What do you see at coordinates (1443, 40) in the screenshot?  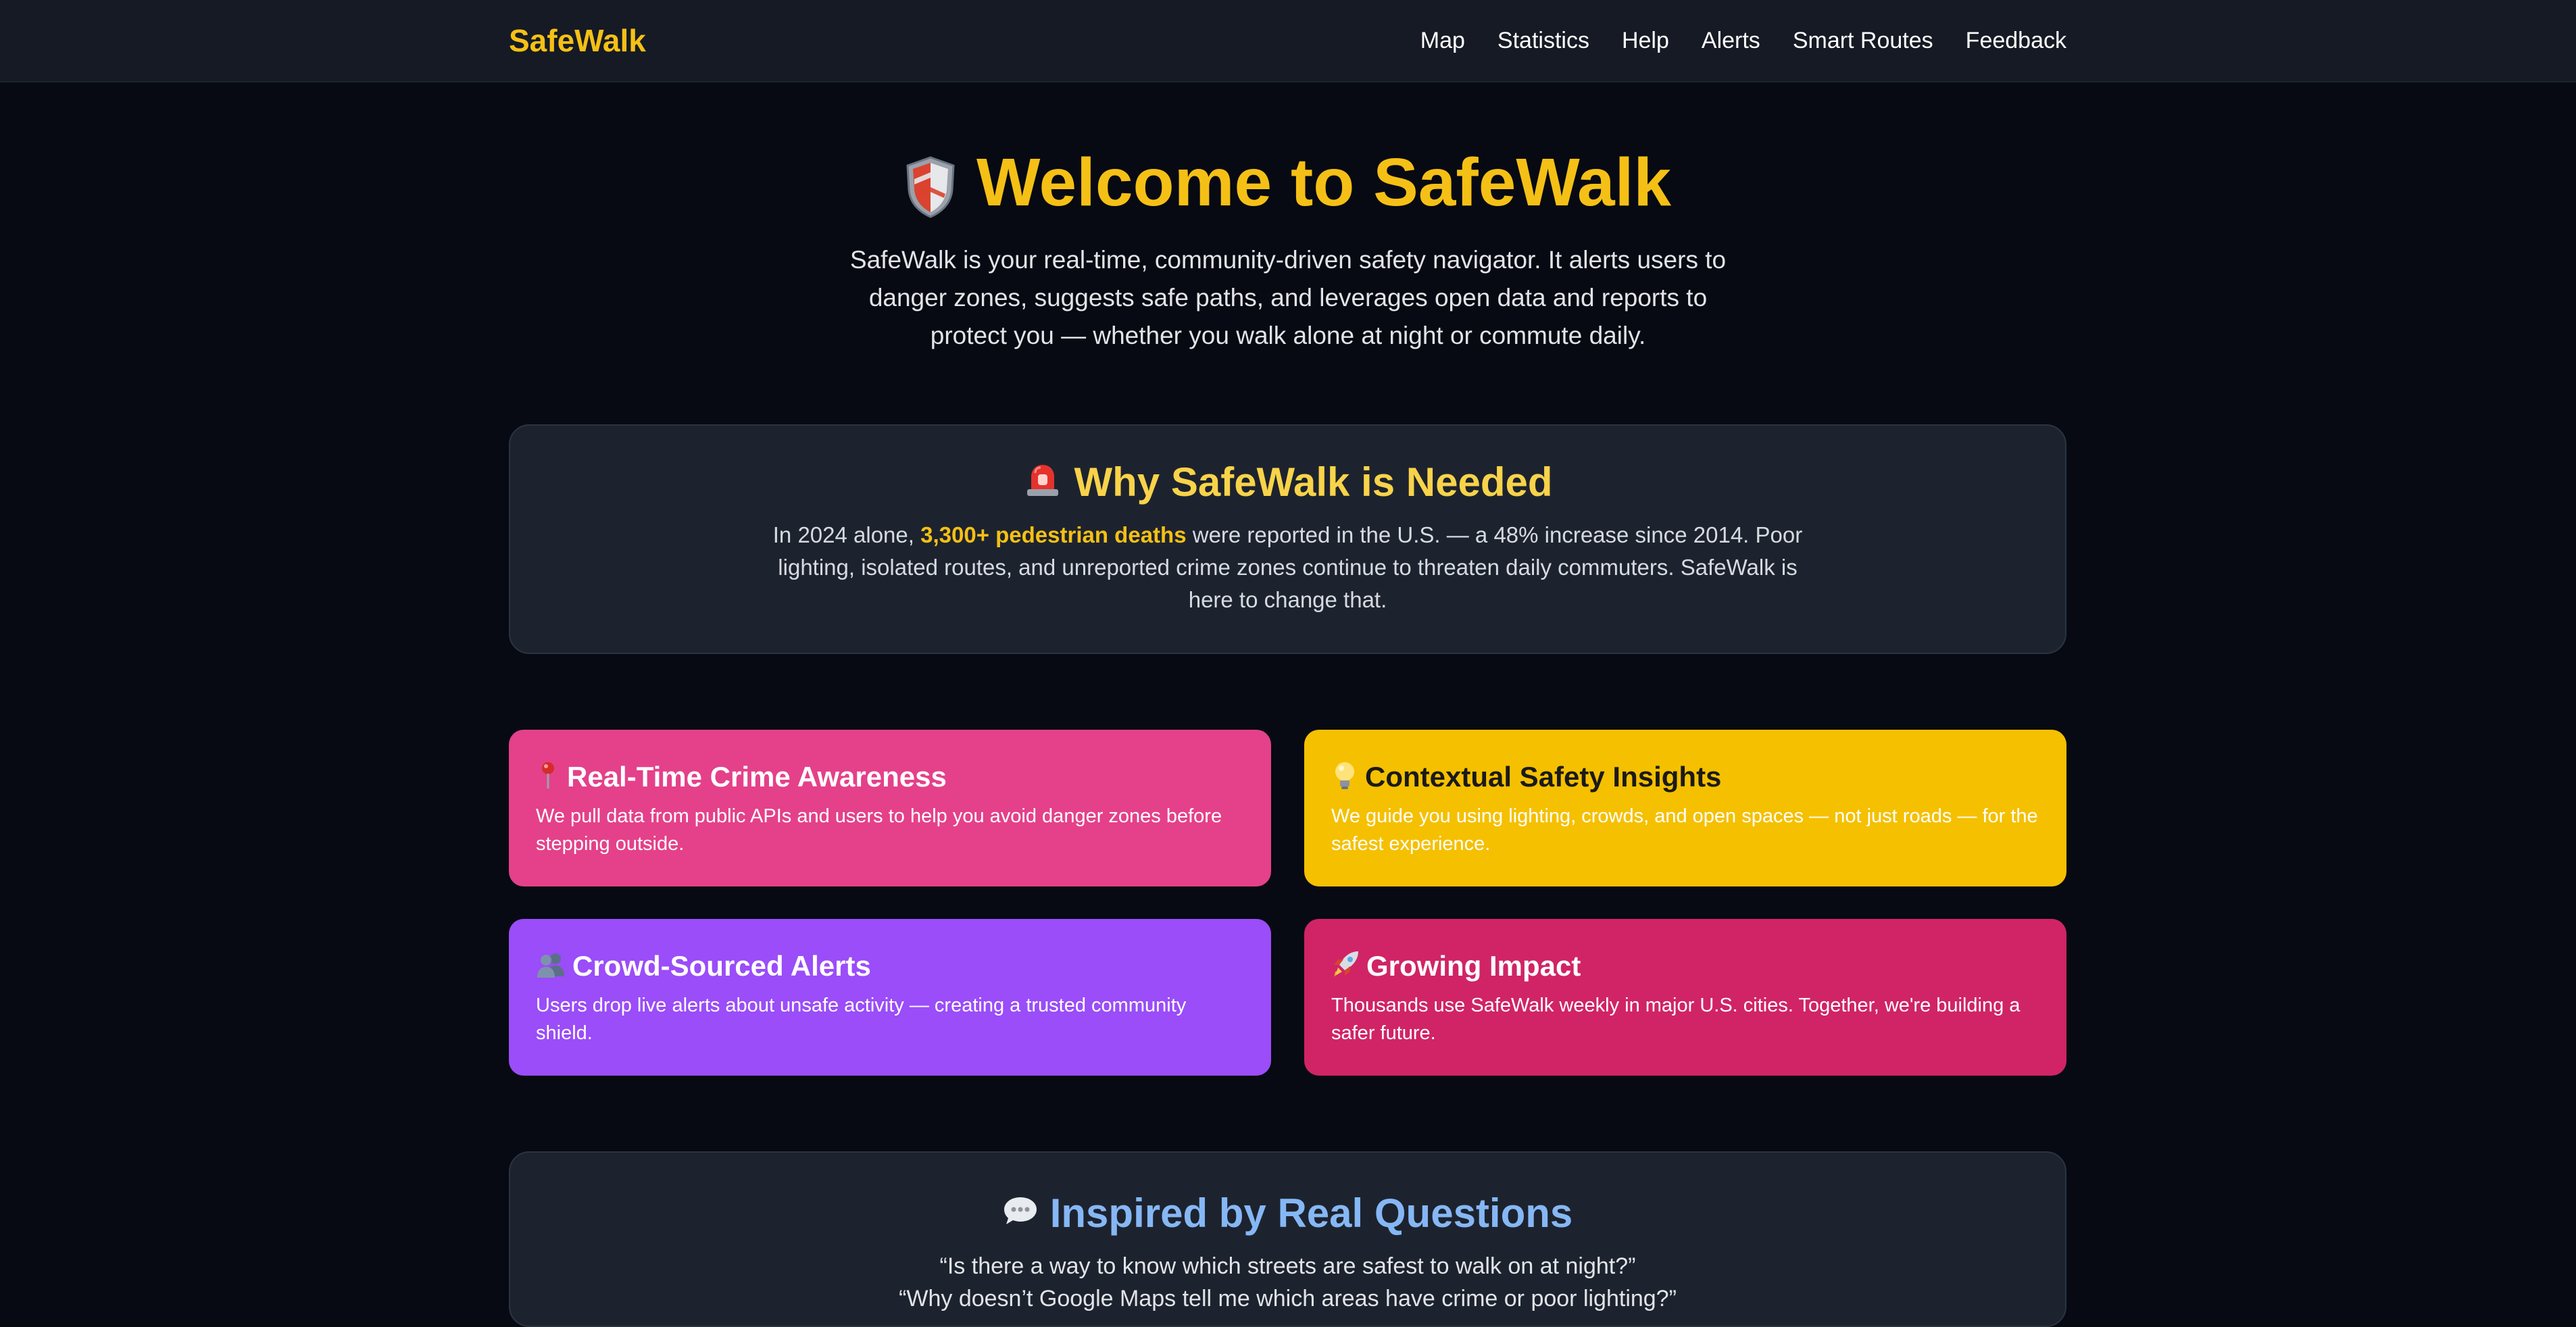 I see `nav-link-map: Map` at bounding box center [1443, 40].